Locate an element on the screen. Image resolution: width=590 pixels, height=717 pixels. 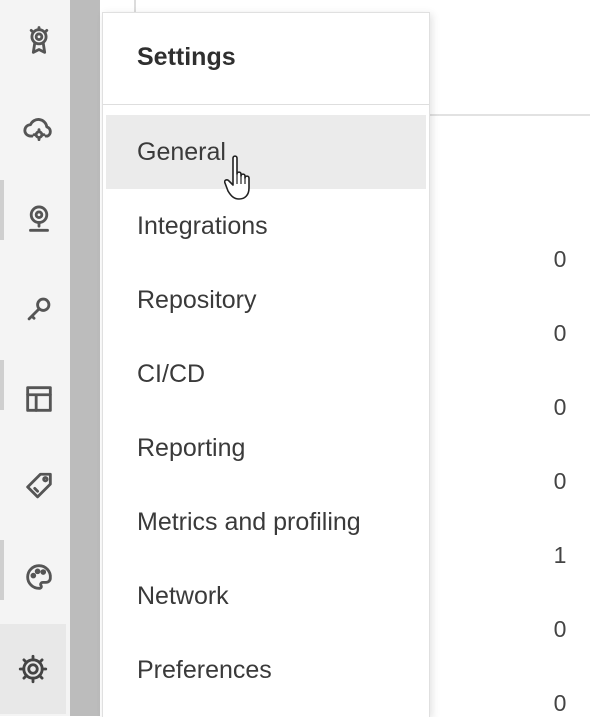
tag-icon is located at coordinates (39, 487).